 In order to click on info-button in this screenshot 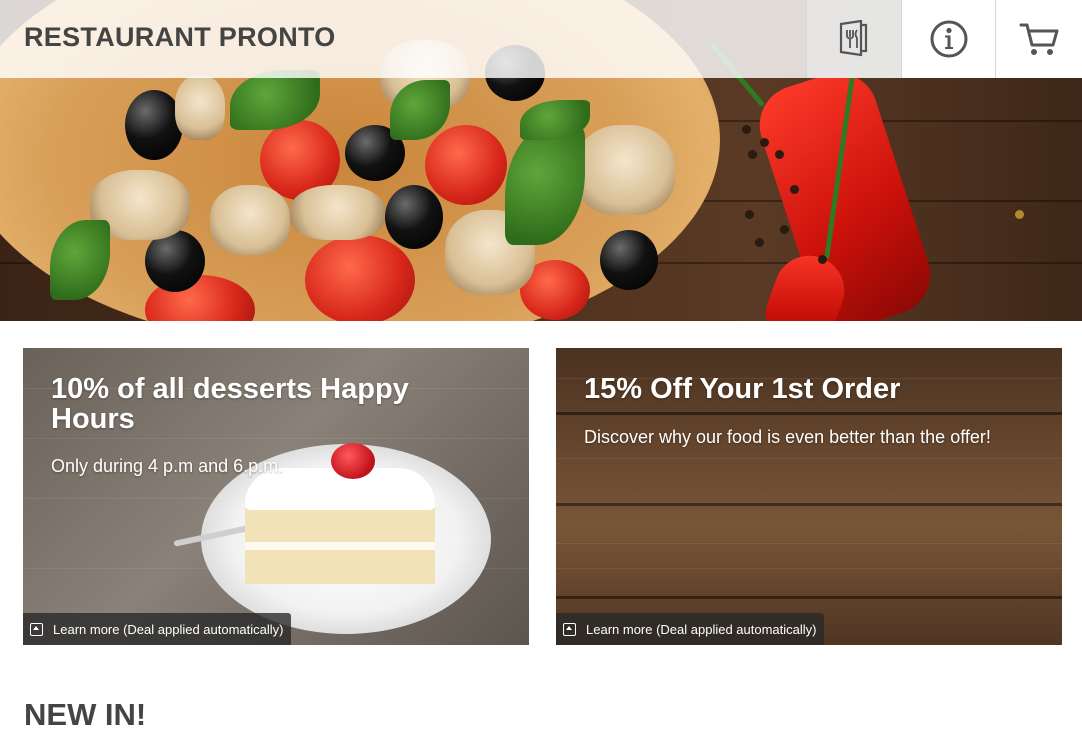, I will do `click(948, 39)`.